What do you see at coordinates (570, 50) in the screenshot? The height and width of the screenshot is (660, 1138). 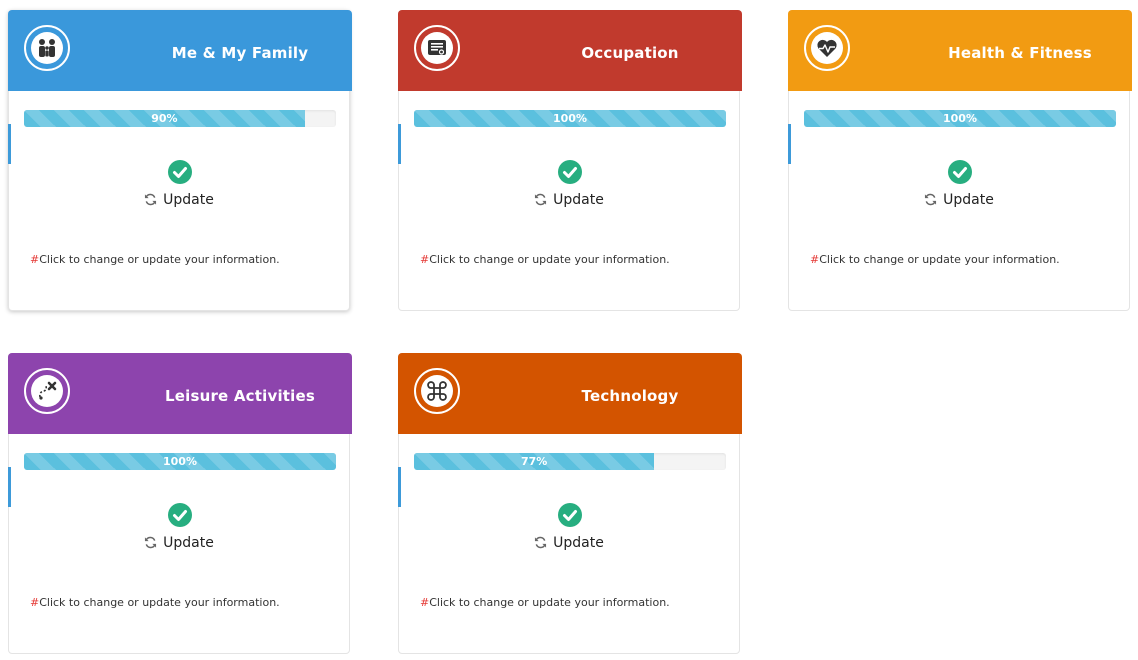 I see `card-header: Occupation` at bounding box center [570, 50].